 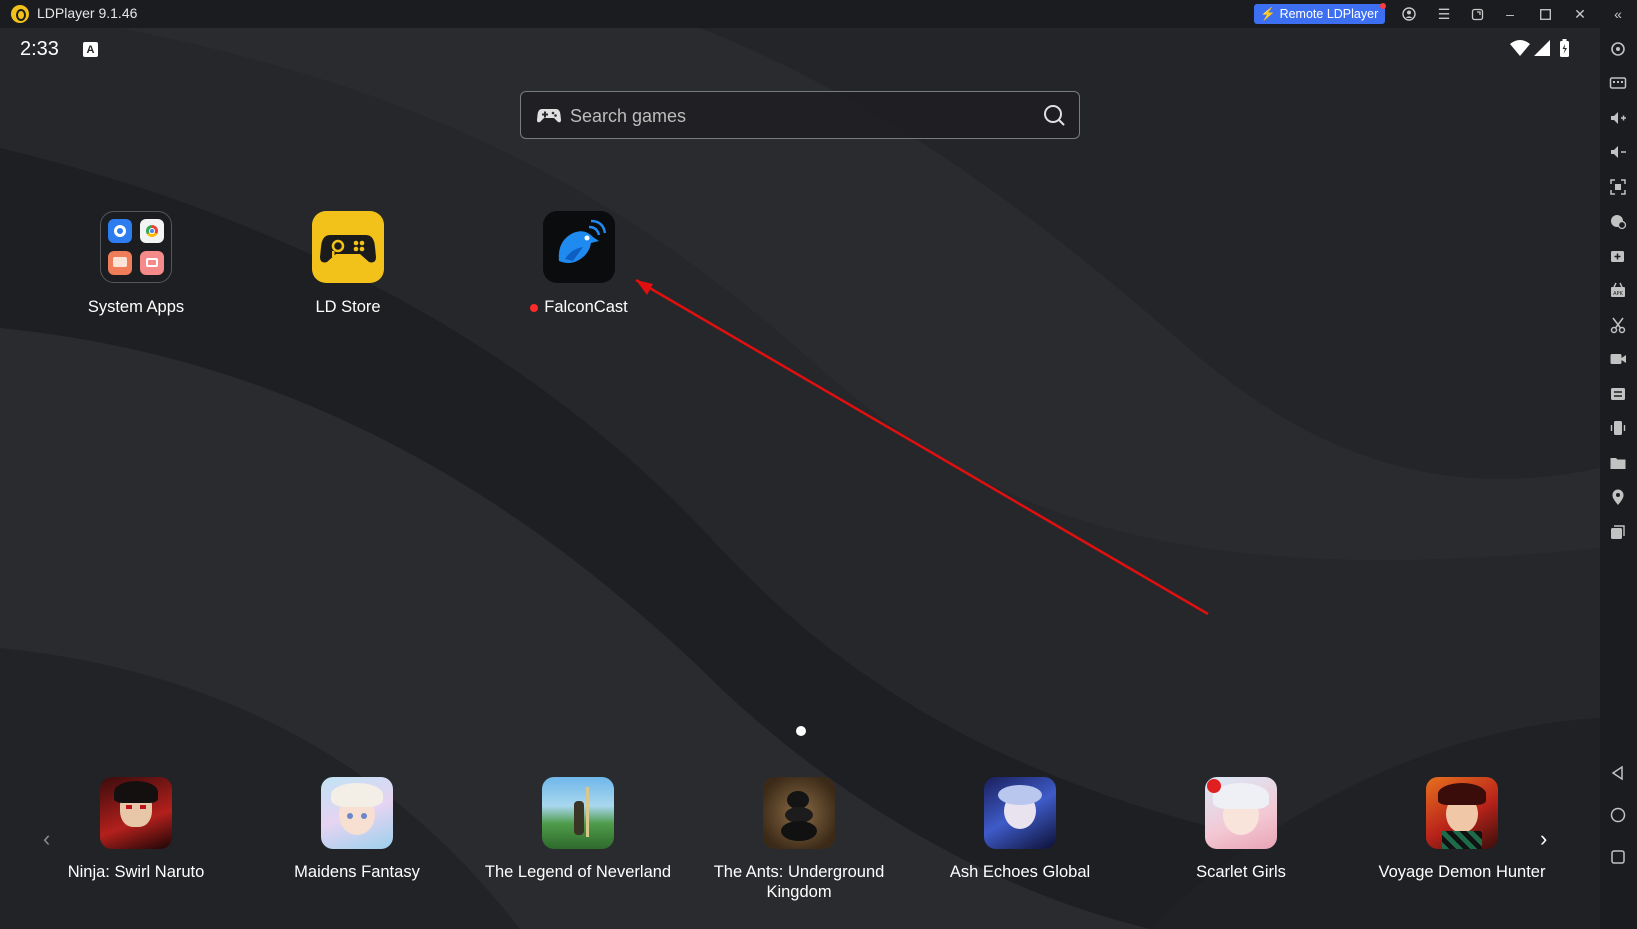 I want to click on app-falconcast: FalconCast, so click(x=579, y=264).